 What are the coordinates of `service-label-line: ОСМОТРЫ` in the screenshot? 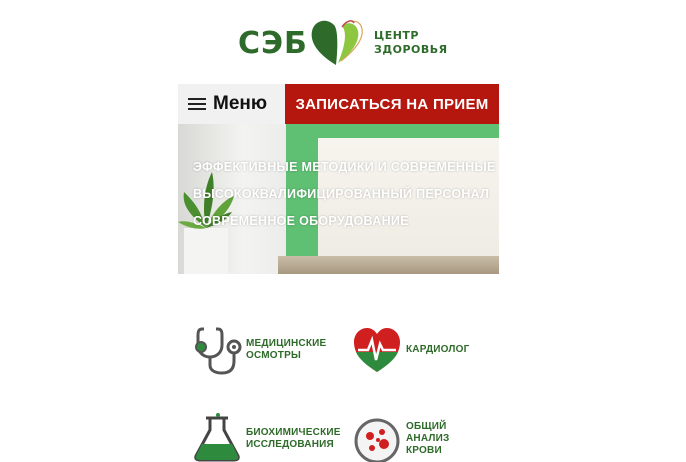 It's located at (273, 355).